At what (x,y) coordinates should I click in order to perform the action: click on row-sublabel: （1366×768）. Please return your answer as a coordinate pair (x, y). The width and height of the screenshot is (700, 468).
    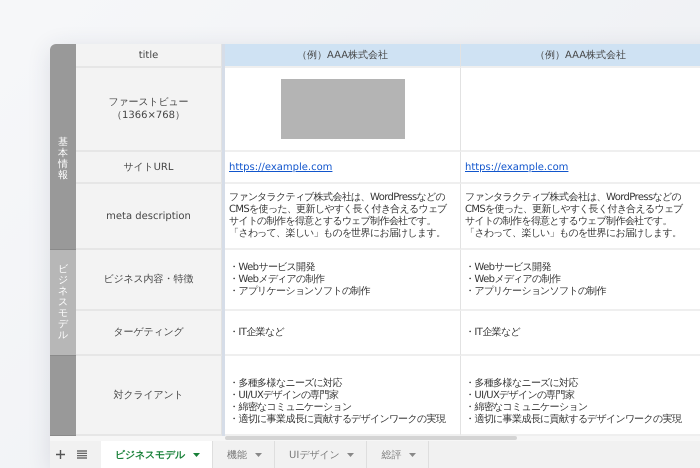
    Looking at the image, I should click on (148, 115).